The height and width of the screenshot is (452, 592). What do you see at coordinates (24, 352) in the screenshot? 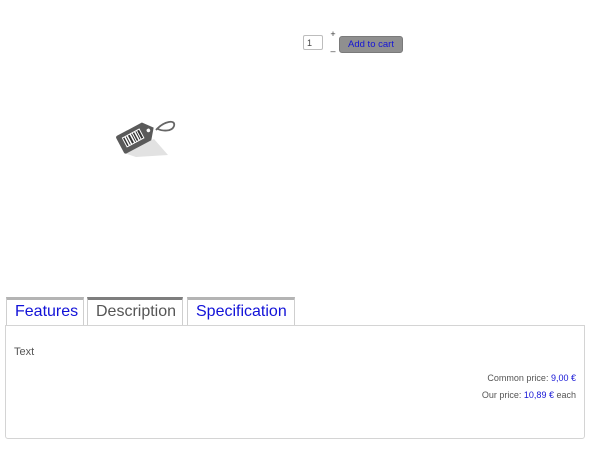
I see `description-text: Text` at bounding box center [24, 352].